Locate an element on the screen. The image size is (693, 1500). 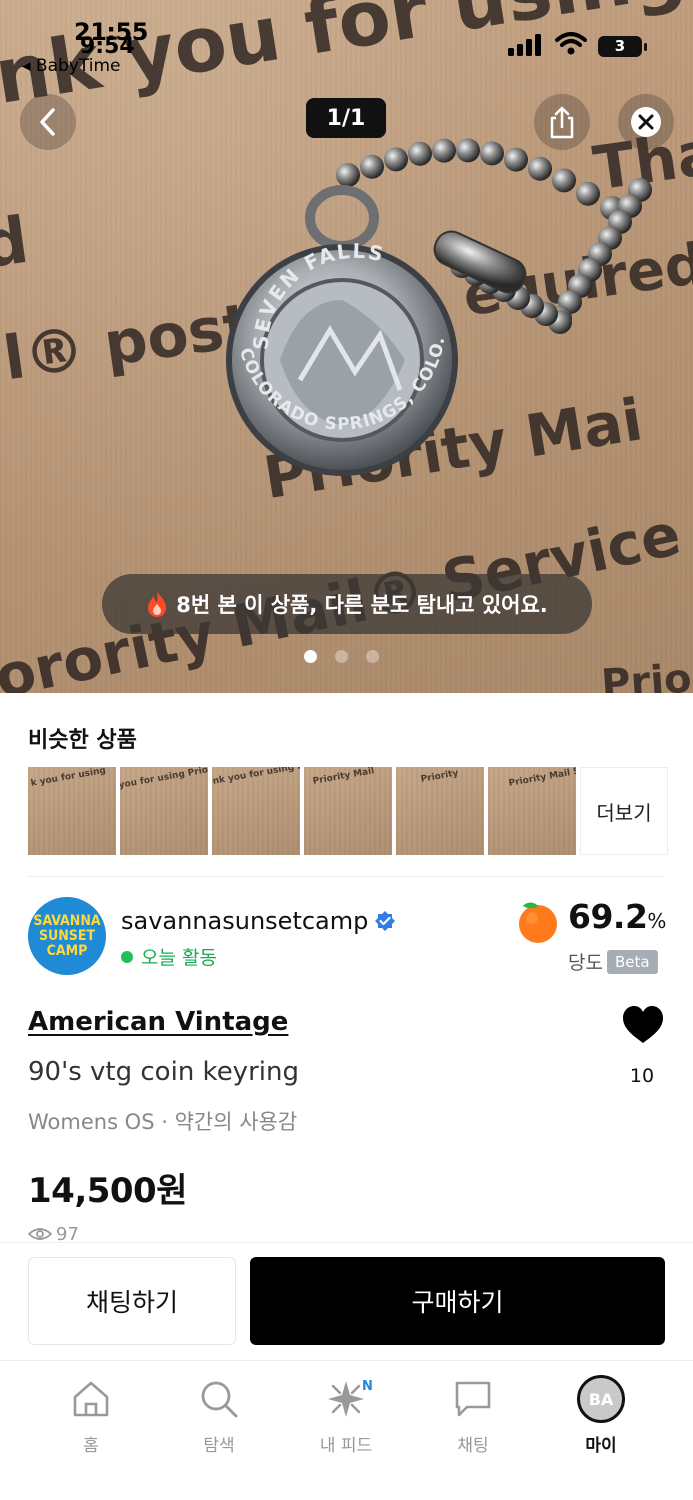
online-dot-icon is located at coordinates (127, 956).